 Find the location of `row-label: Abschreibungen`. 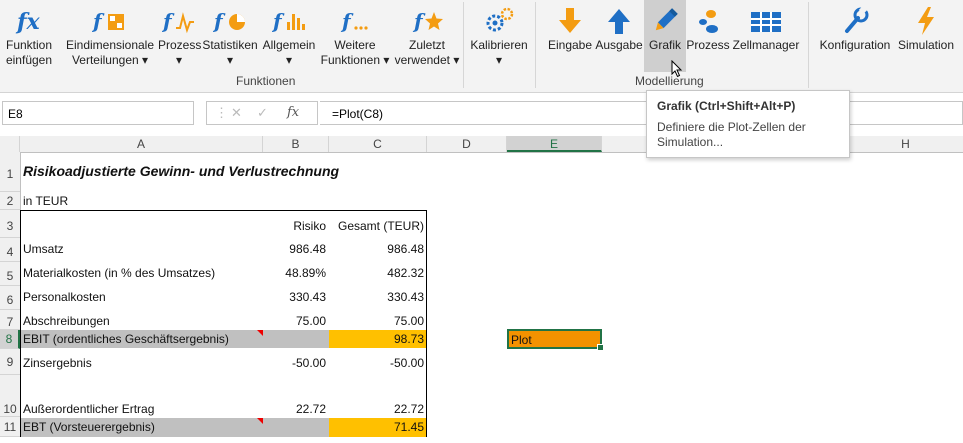

row-label: Abschreibungen is located at coordinates (66, 321).